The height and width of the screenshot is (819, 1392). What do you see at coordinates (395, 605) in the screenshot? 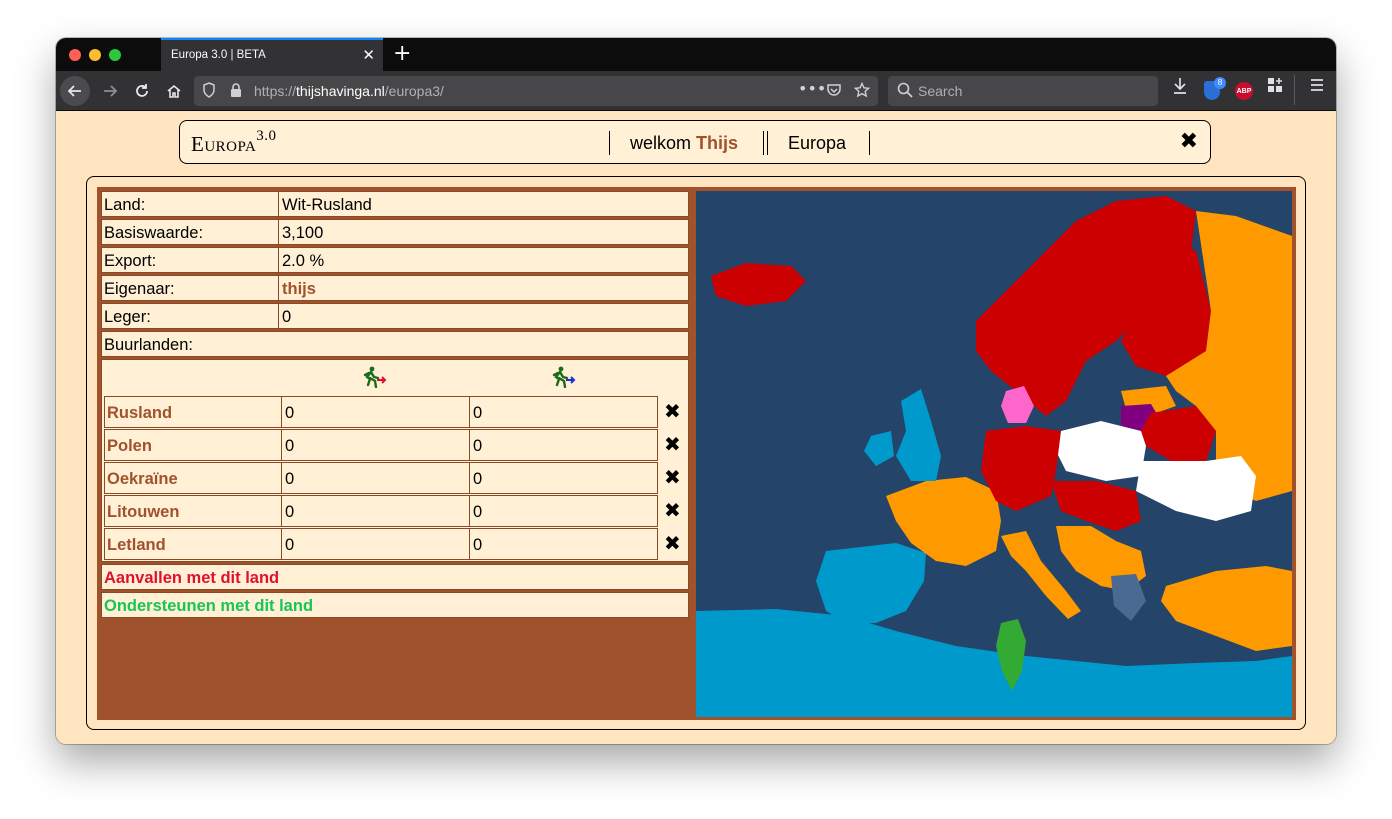
I see `support-button: Ondersteunen met dit land` at bounding box center [395, 605].